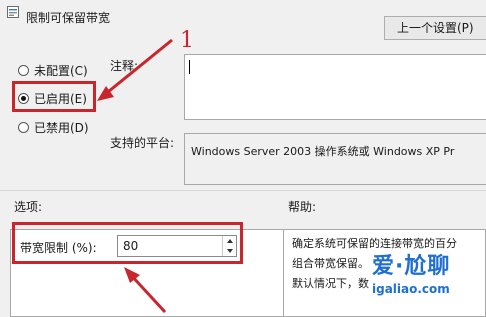 The width and height of the screenshot is (486, 317). I want to click on watermark-logo: 爱·尬聊, so click(411, 266).